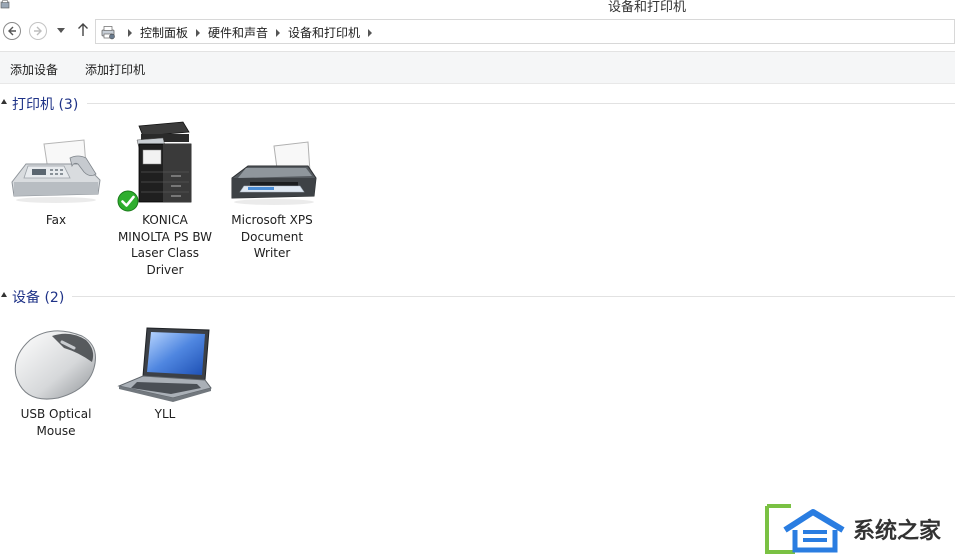 This screenshot has height=555, width=955. What do you see at coordinates (45, 105) in the screenshot?
I see `group-title-printers: 打印机 (3)` at bounding box center [45, 105].